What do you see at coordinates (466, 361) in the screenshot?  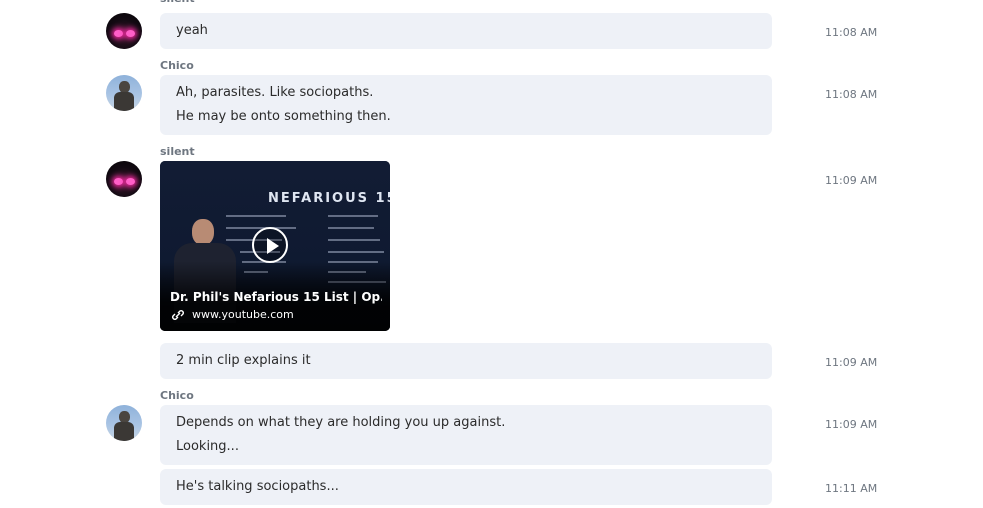 I see `message-bubble: 2 min clip explains it` at bounding box center [466, 361].